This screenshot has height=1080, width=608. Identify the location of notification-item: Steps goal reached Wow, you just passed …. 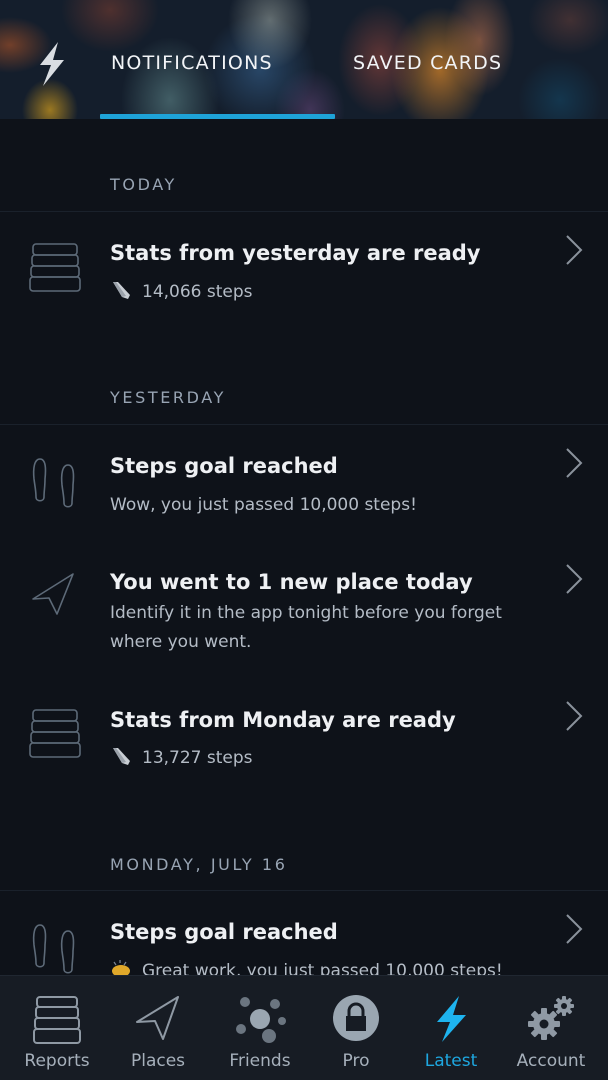
(304, 483).